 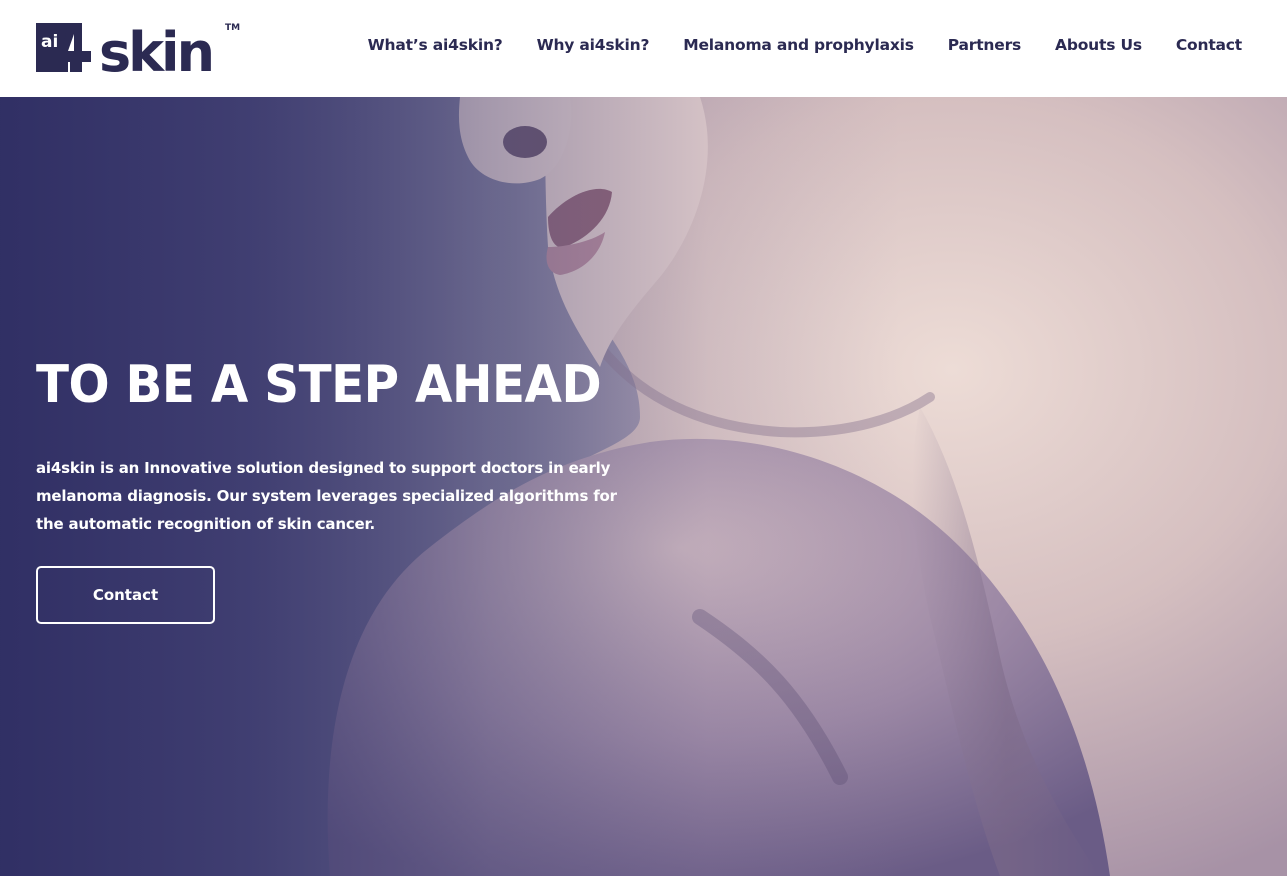 What do you see at coordinates (232, 28) in the screenshot?
I see `logo-trademark: TM` at bounding box center [232, 28].